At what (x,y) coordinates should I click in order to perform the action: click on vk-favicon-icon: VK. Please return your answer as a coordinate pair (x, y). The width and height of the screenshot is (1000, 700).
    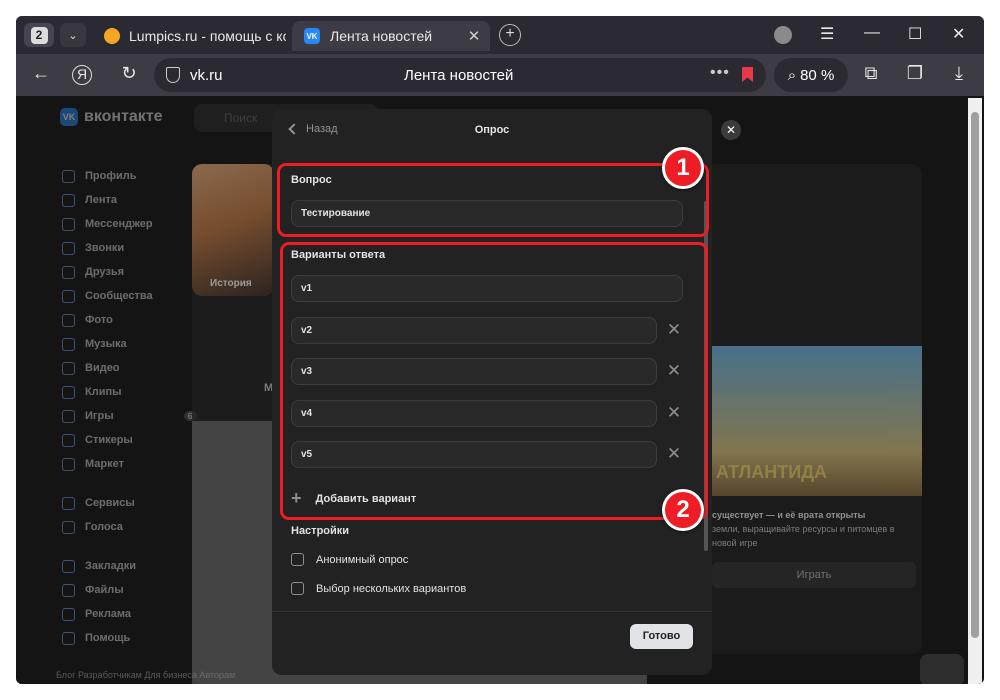
    Looking at the image, I should click on (312, 36).